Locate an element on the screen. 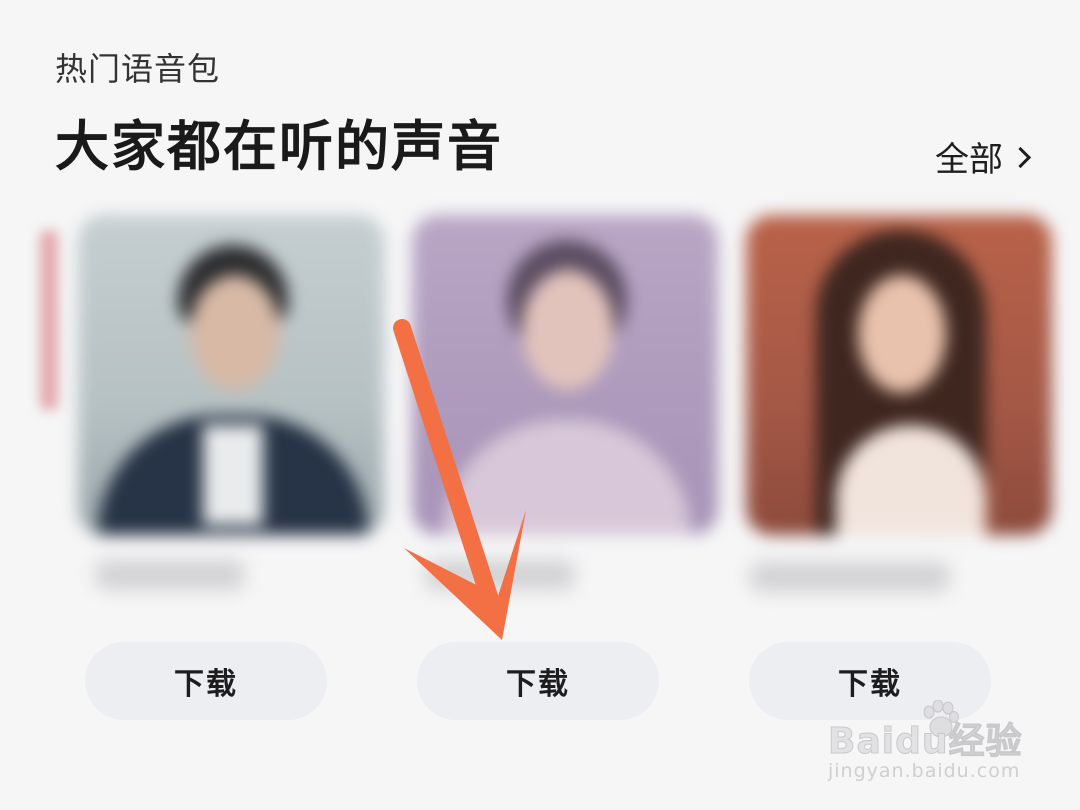  previous-card-edge is located at coordinates (49, 320).